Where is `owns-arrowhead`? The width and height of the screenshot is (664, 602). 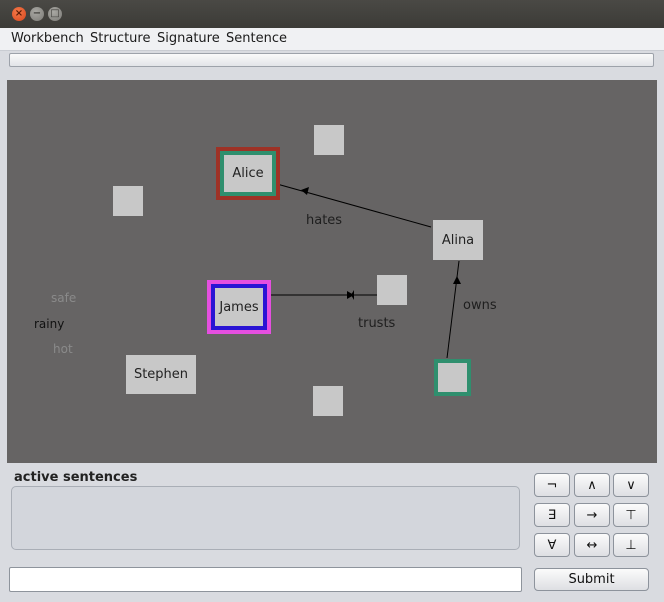 owns-arrowhead is located at coordinates (457, 280).